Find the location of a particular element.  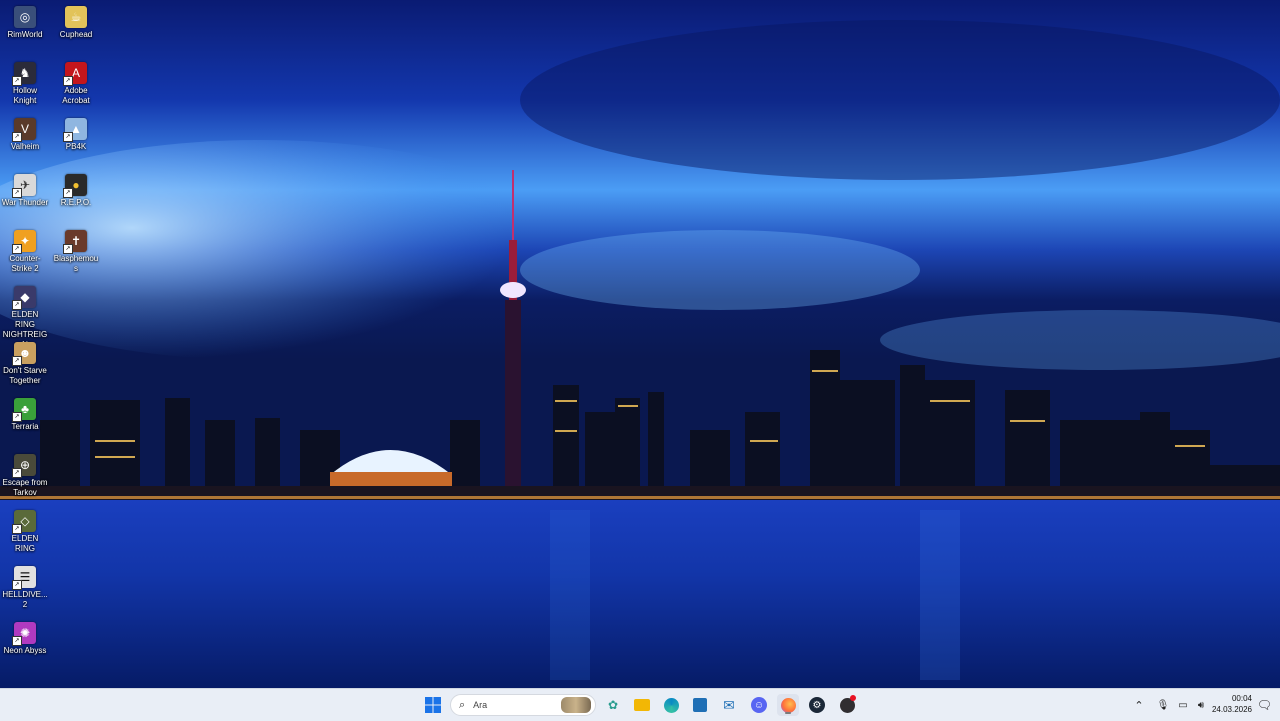

neon-abyss-icon: ✺ ↗ is located at coordinates (24, 634).